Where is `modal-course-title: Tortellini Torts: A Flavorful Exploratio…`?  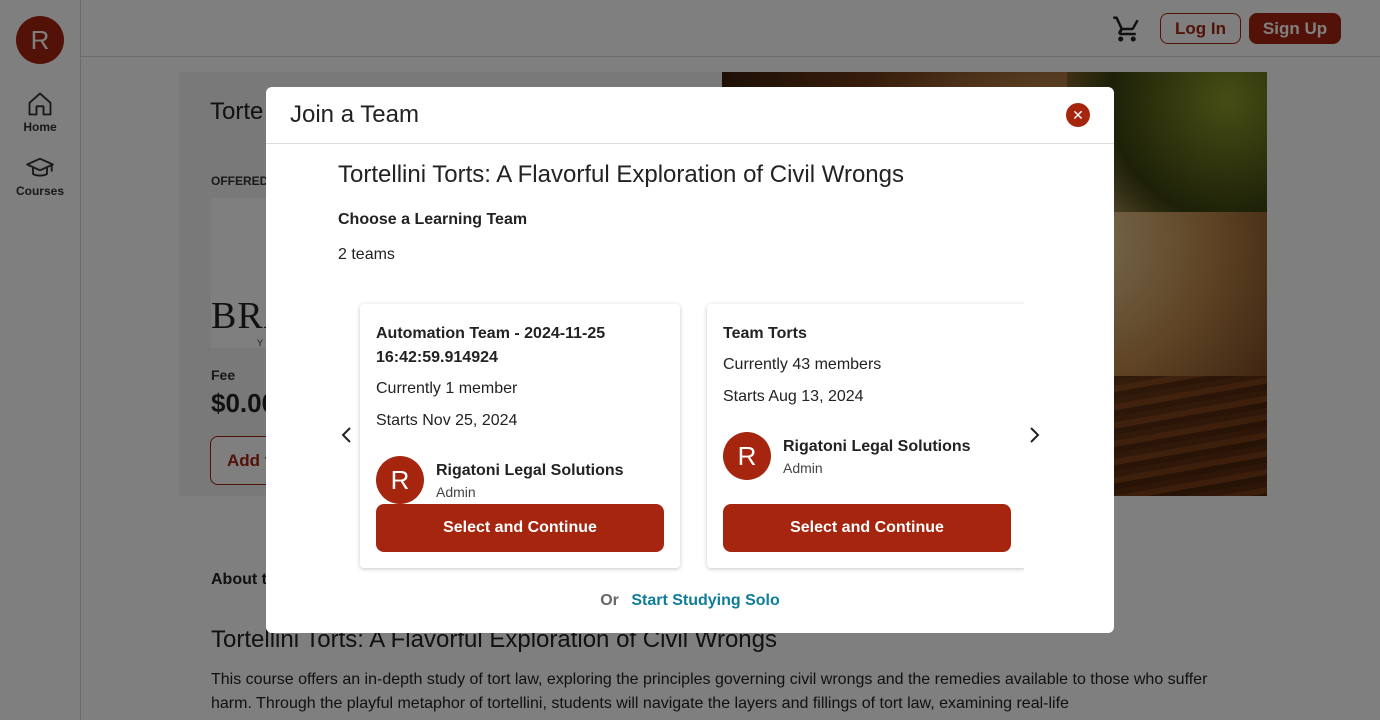
modal-course-title: Tortellini Torts: A Flavorful Exploratio… is located at coordinates (621, 174).